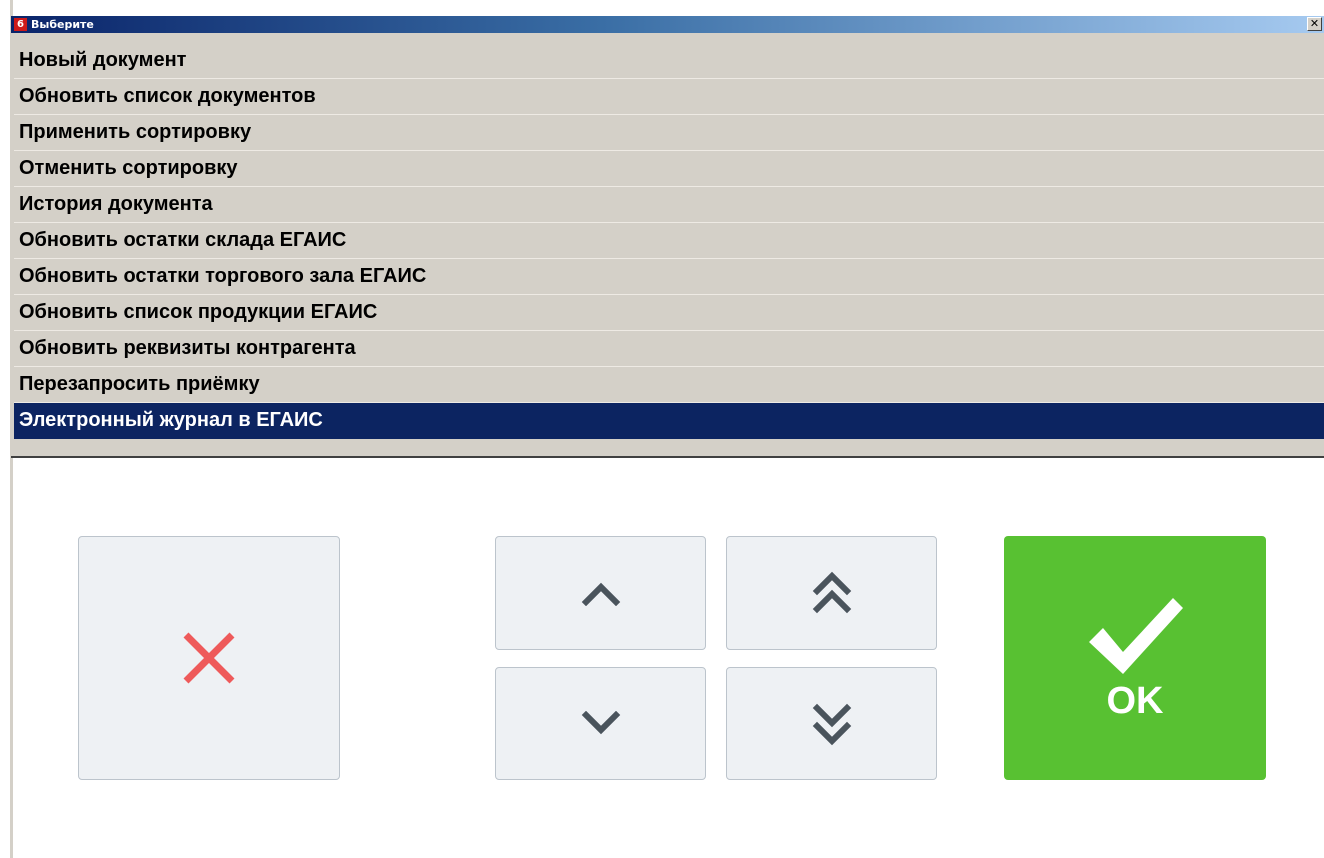 The height and width of the screenshot is (858, 1324). I want to click on cancel-button, so click(209, 658).